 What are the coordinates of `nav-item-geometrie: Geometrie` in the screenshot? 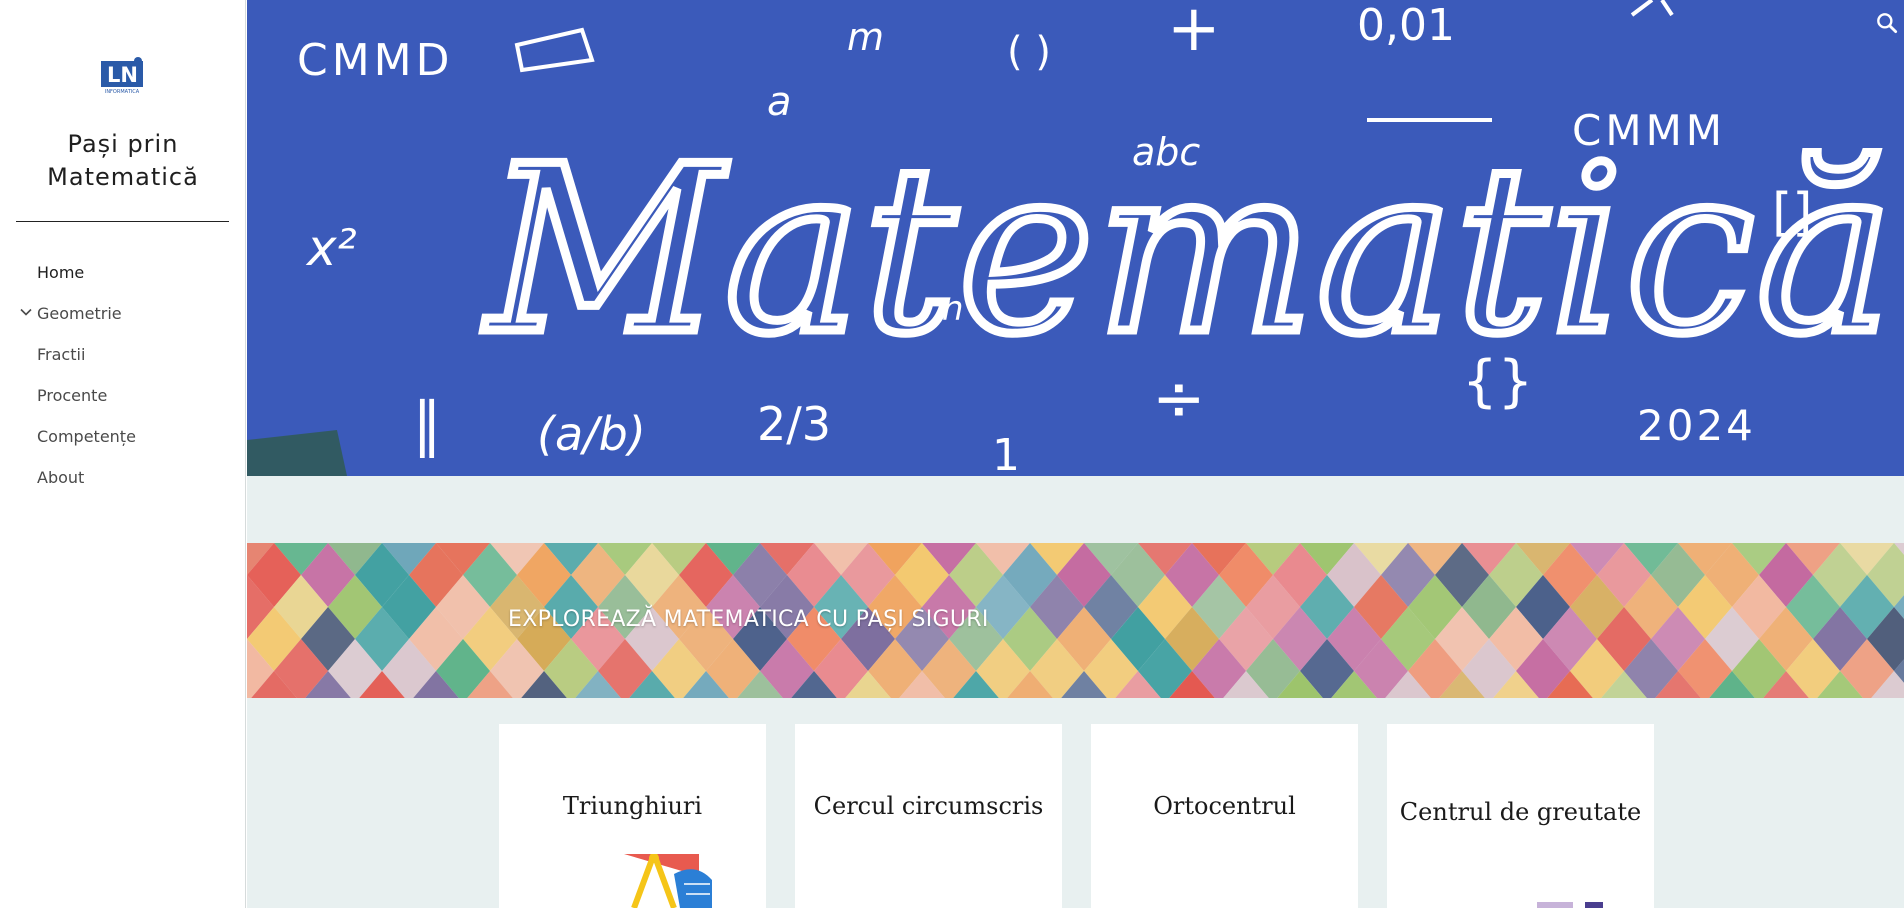 It's located at (123, 313).